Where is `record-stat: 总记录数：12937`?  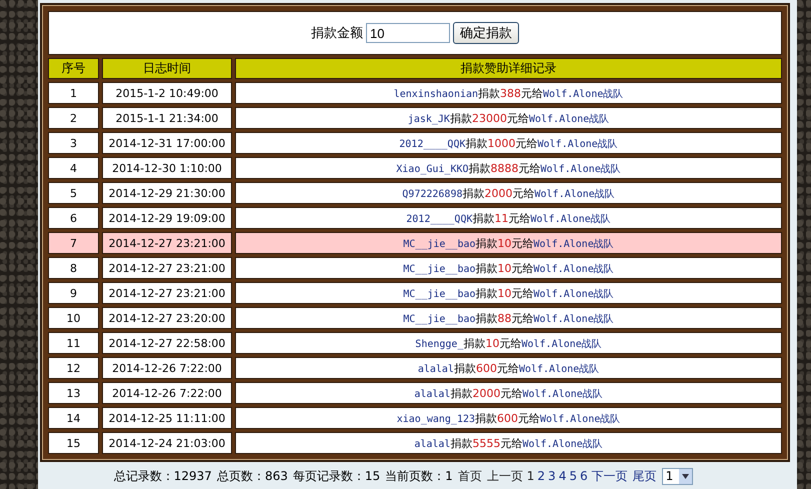 record-stat: 总记录数：12937 is located at coordinates (163, 476).